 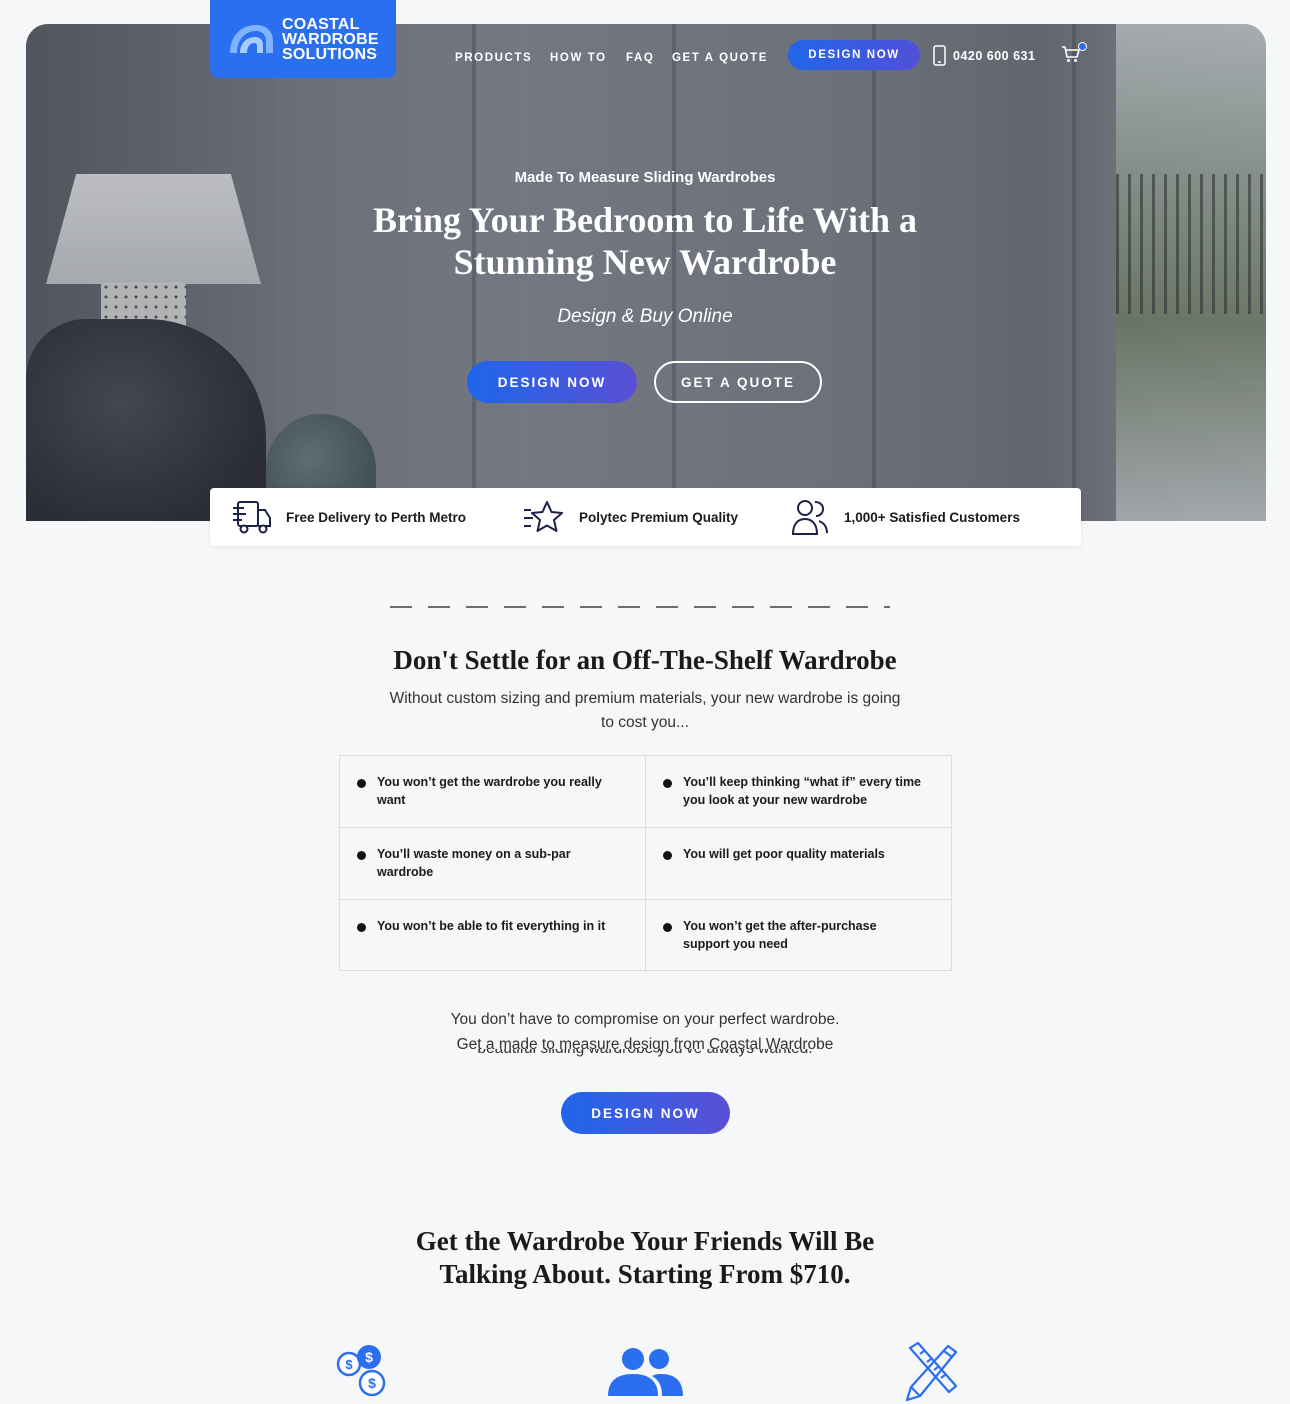 I want to click on feature-quality: Polytec Premium Quality, so click(x=630, y=517).